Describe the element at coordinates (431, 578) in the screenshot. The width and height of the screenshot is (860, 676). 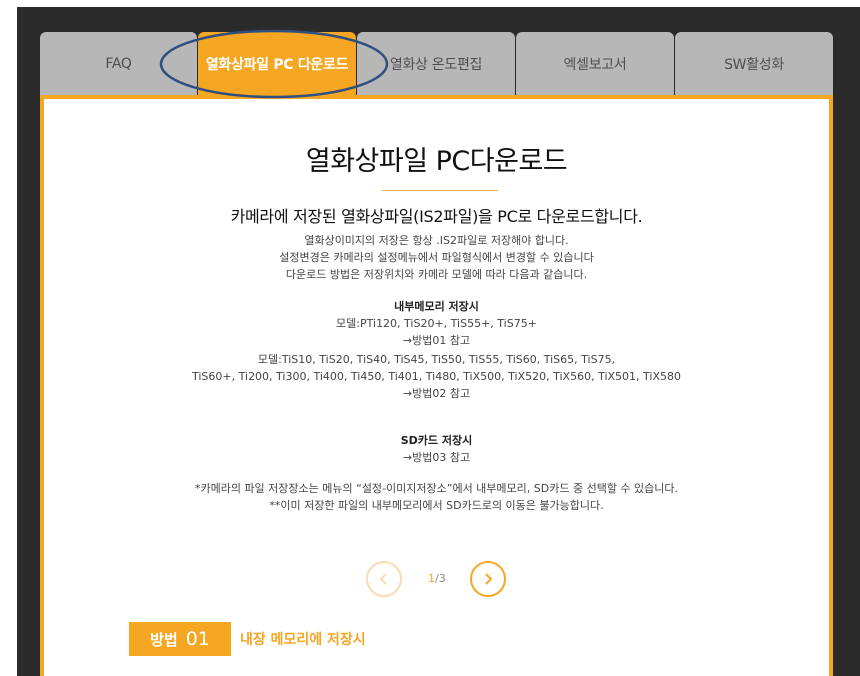
I see `current-page: 1` at that location.